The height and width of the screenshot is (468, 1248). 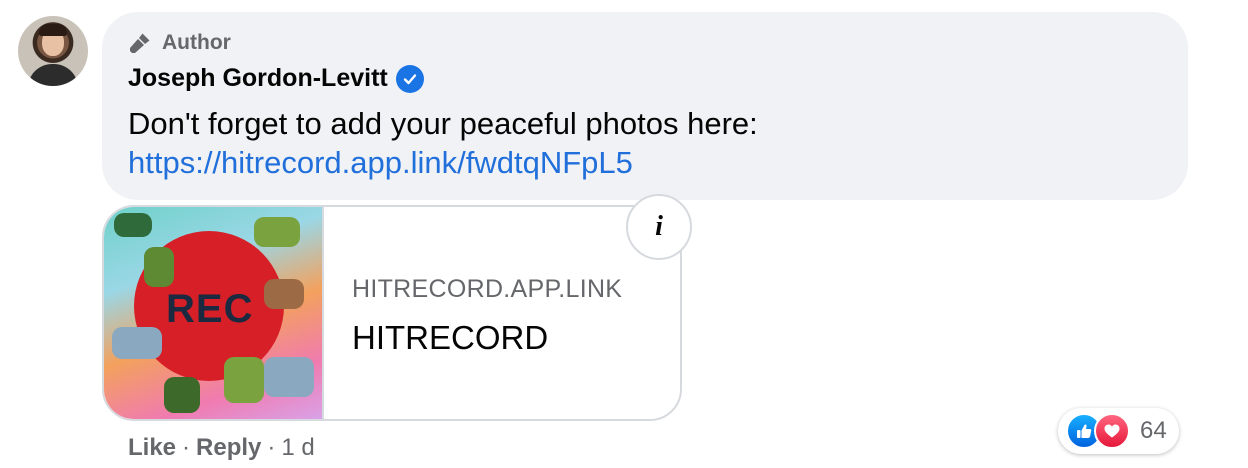 What do you see at coordinates (210, 309) in the screenshot?
I see `rec-text: REC` at bounding box center [210, 309].